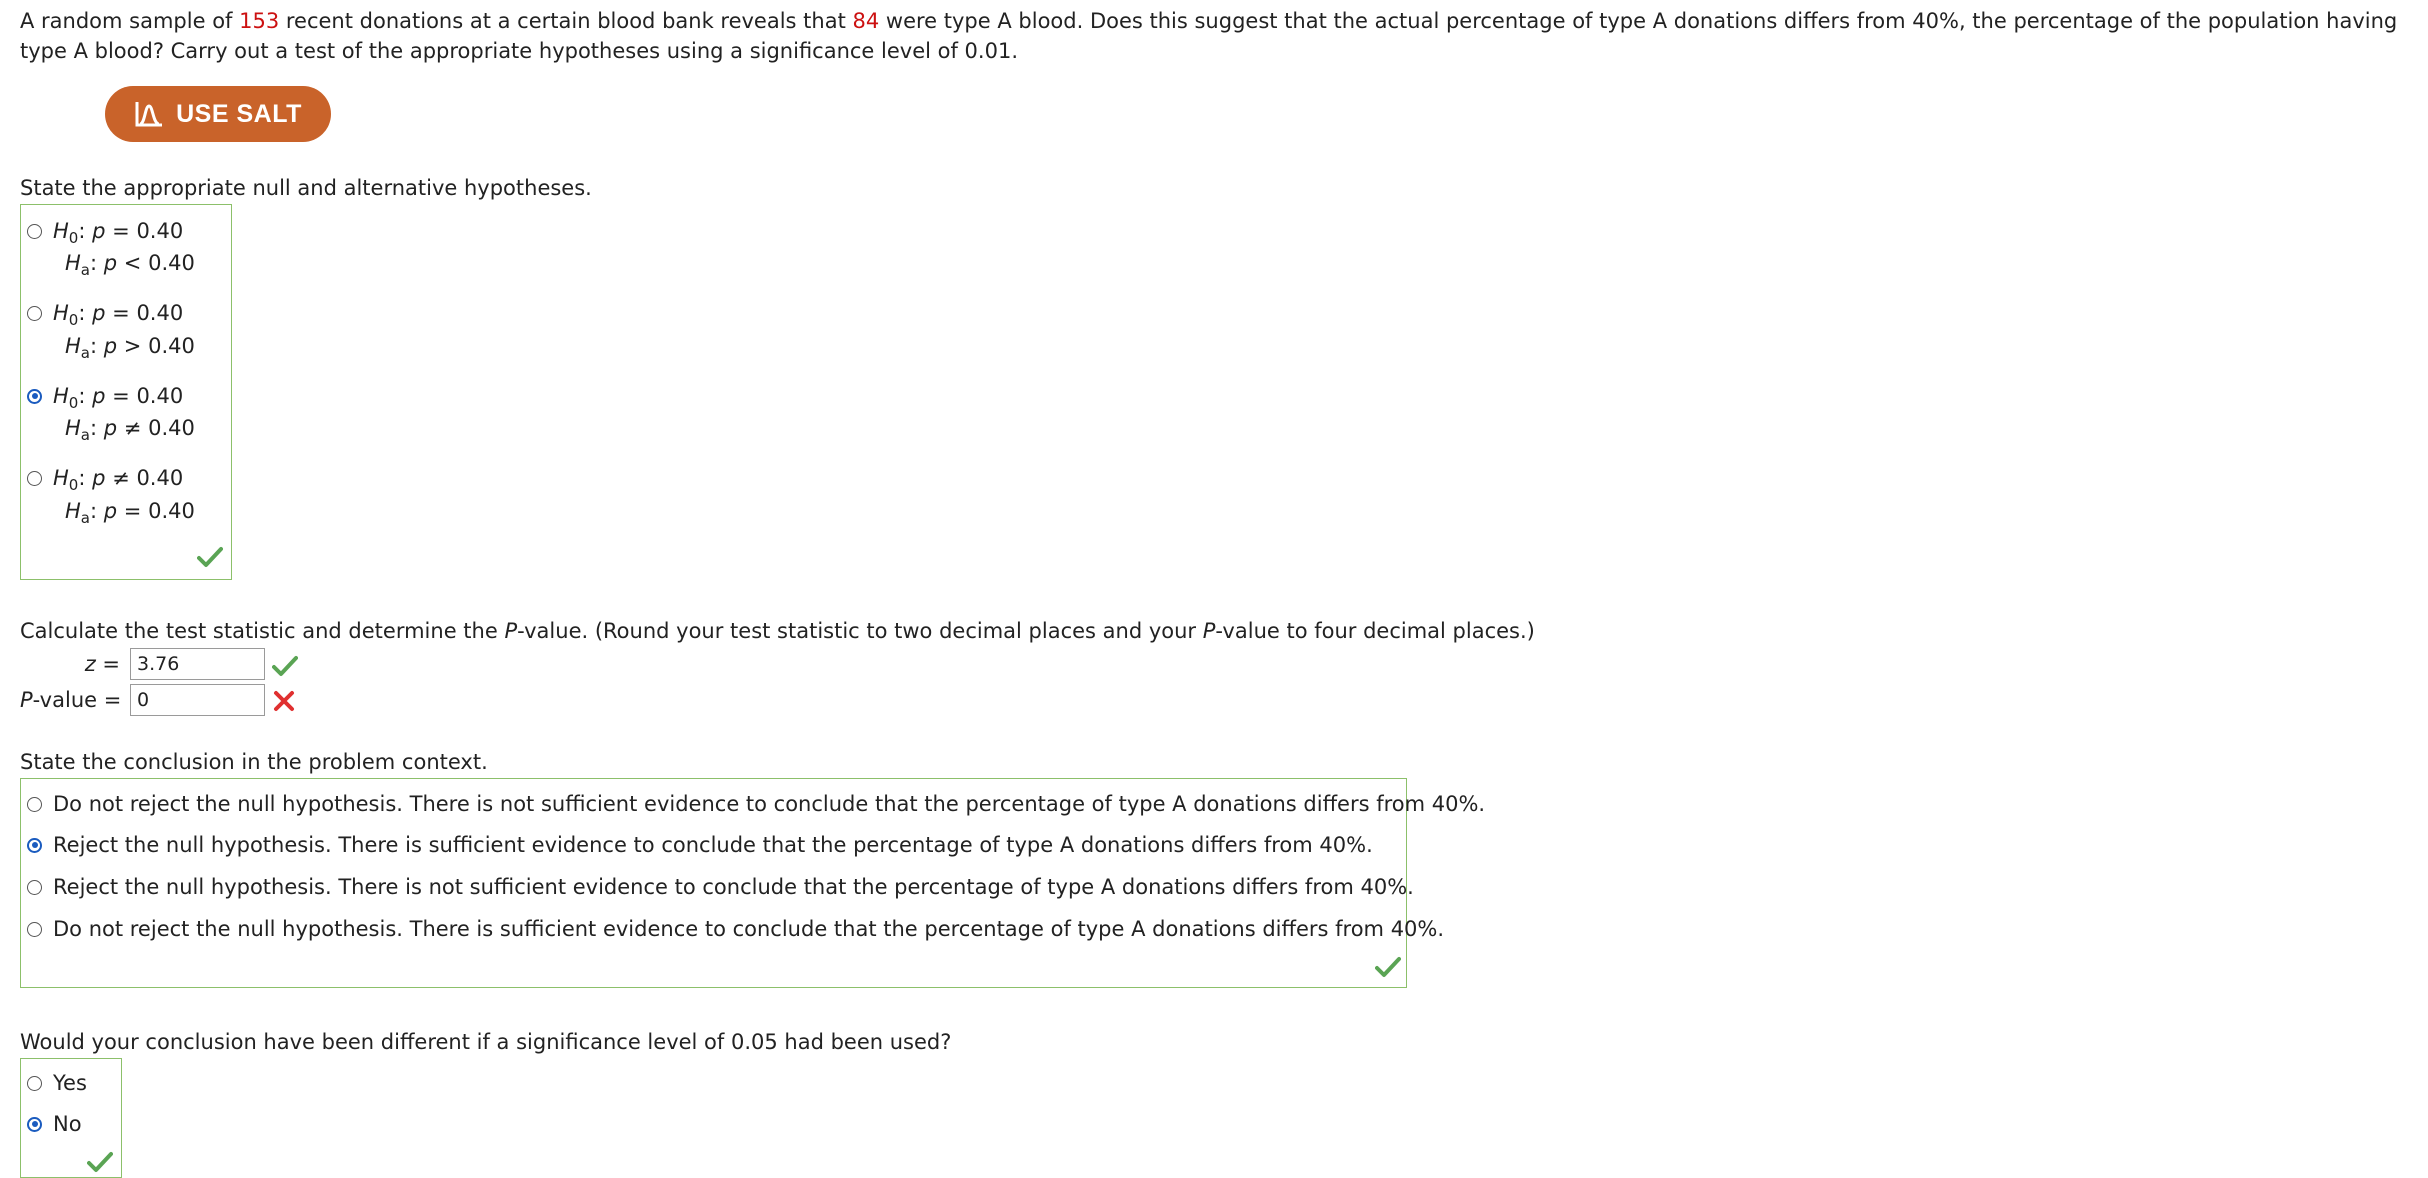 The height and width of the screenshot is (1178, 2428). Describe the element at coordinates (239, 113) in the screenshot. I see `use-salt-label: USE SALT` at that location.